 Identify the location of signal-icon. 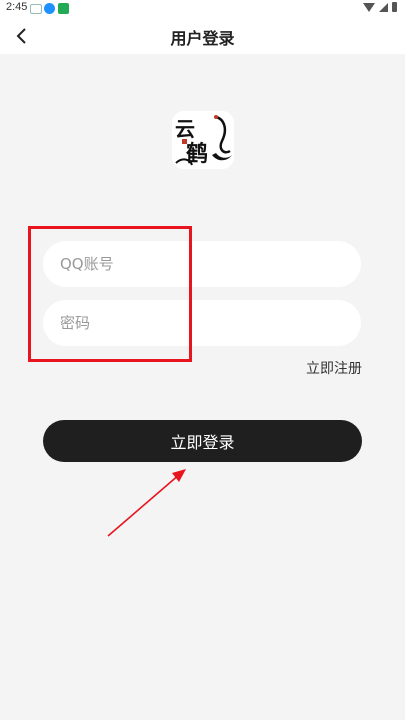
(383, 7).